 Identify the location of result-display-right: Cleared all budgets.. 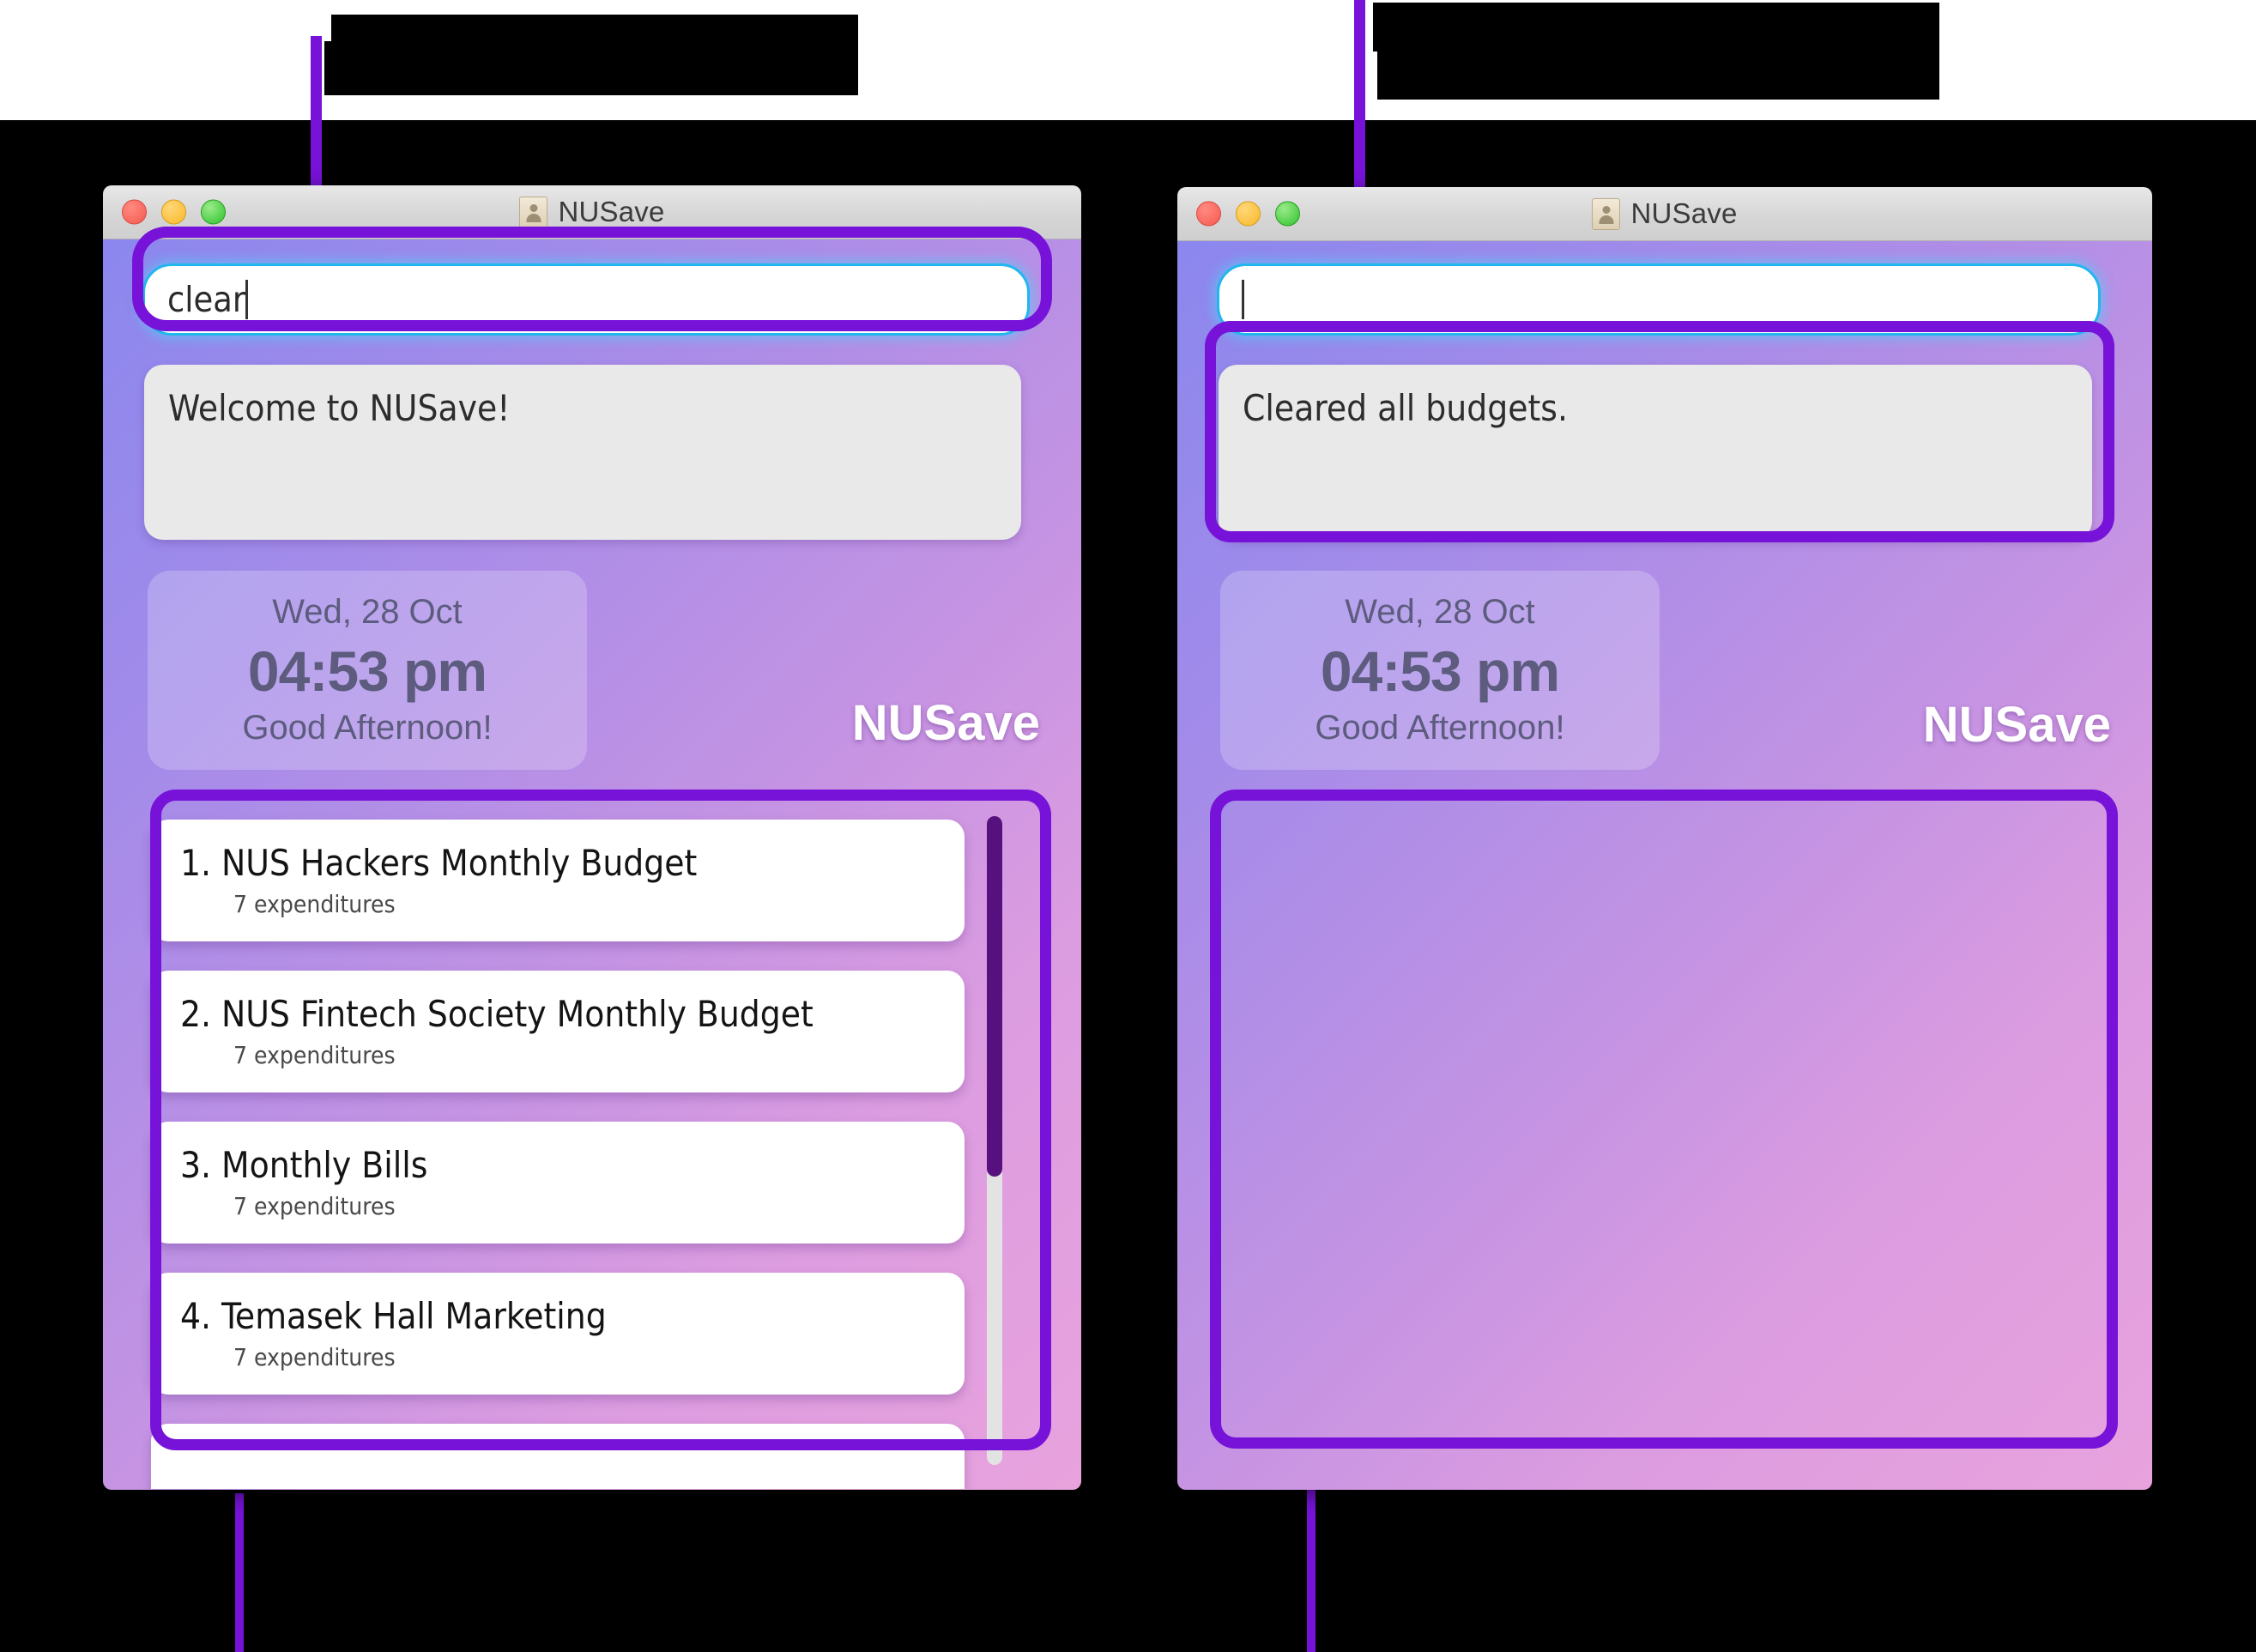
(1655, 452).